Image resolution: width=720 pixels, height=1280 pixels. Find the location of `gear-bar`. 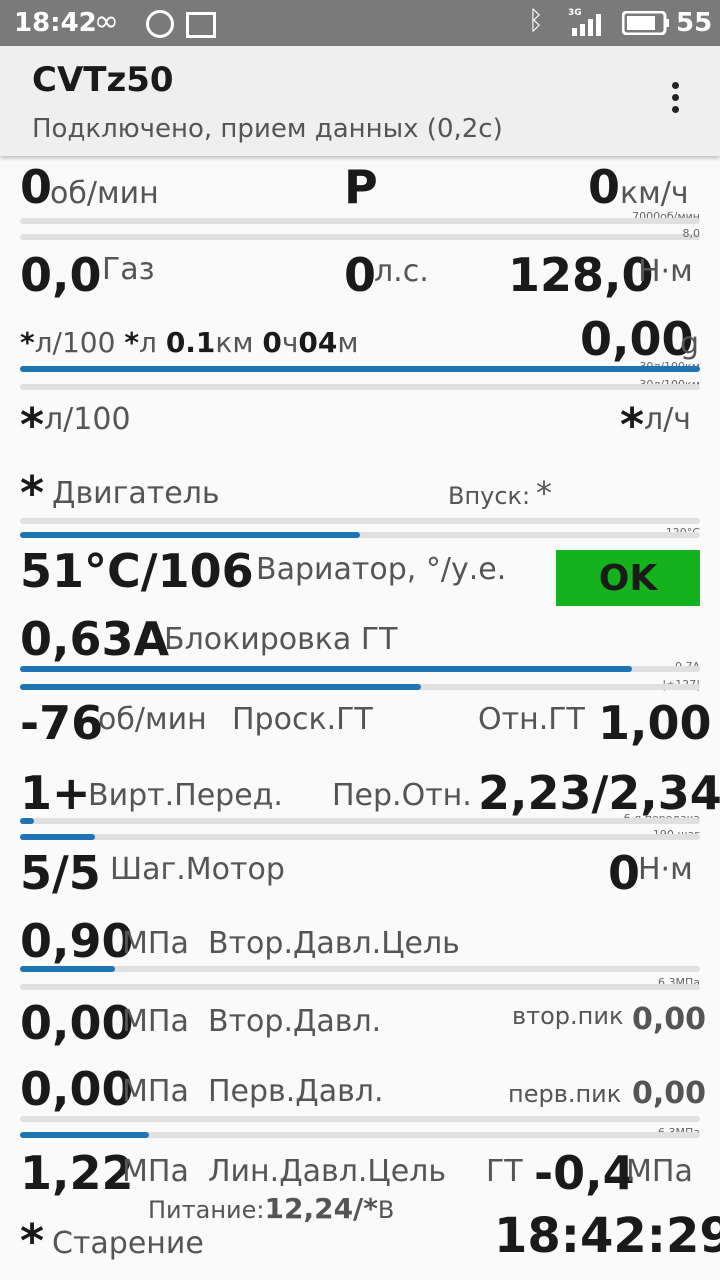

gear-bar is located at coordinates (360, 821).